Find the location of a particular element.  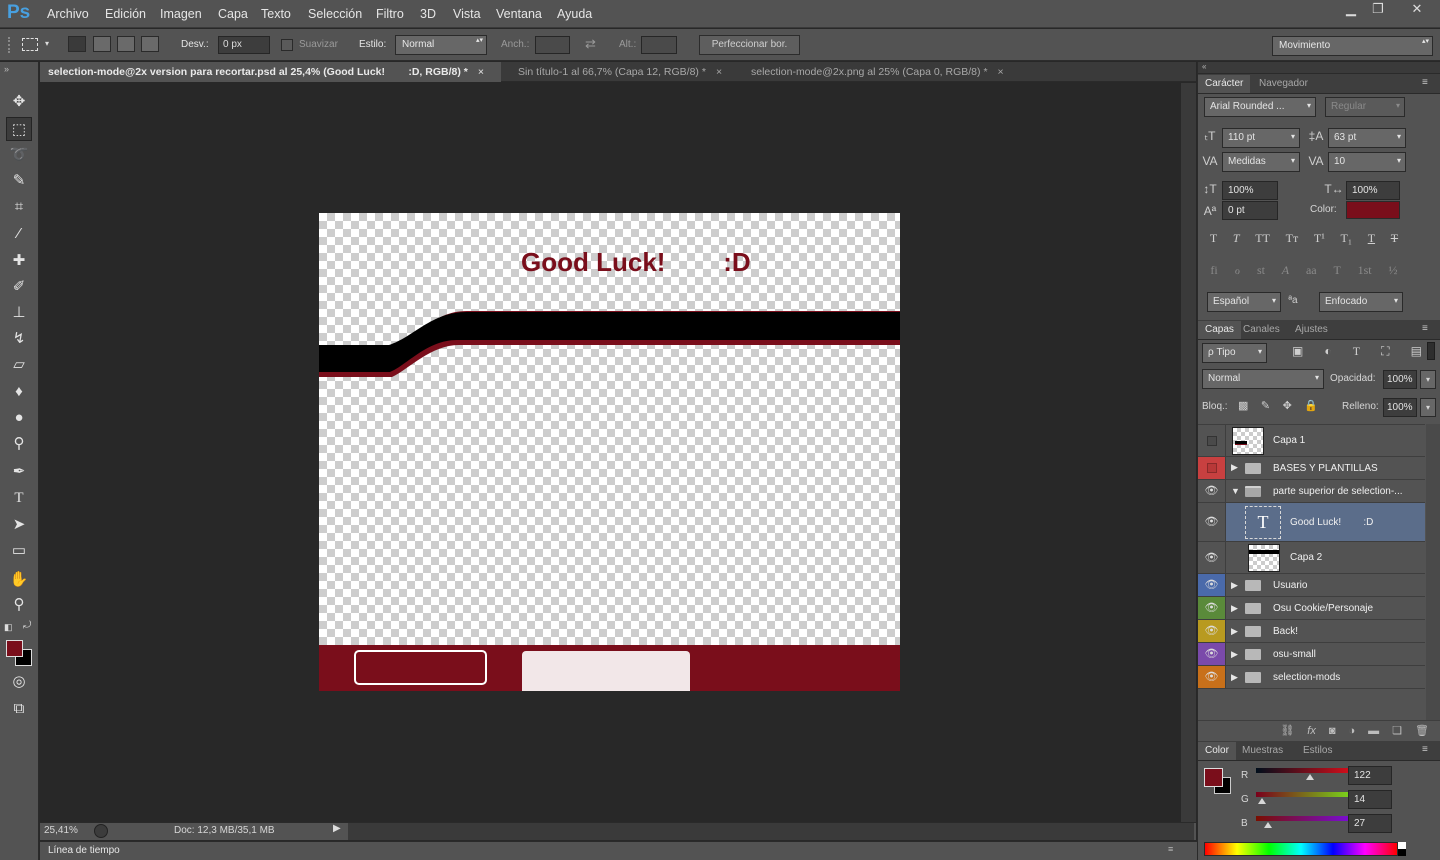

chevron-down-icon: ▾ is located at coordinates (47, 43).